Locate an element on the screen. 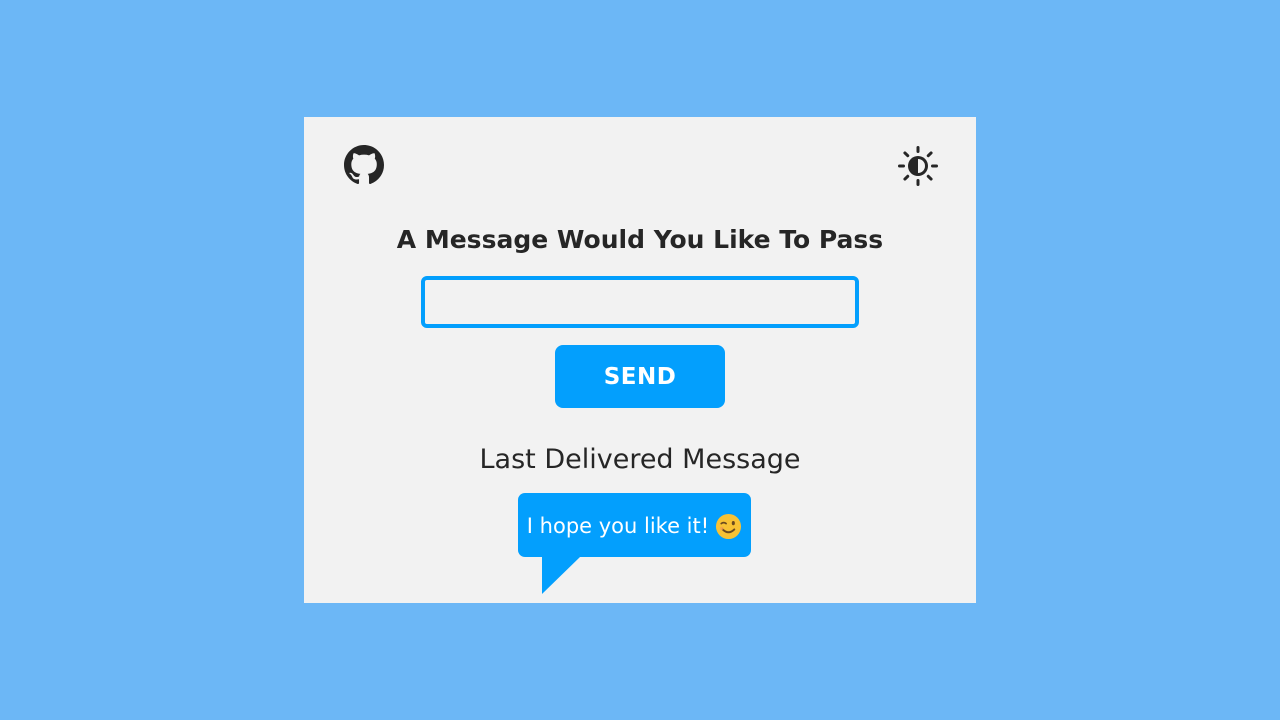 This screenshot has height=720, width=1280. brightness-icon is located at coordinates (918, 166).